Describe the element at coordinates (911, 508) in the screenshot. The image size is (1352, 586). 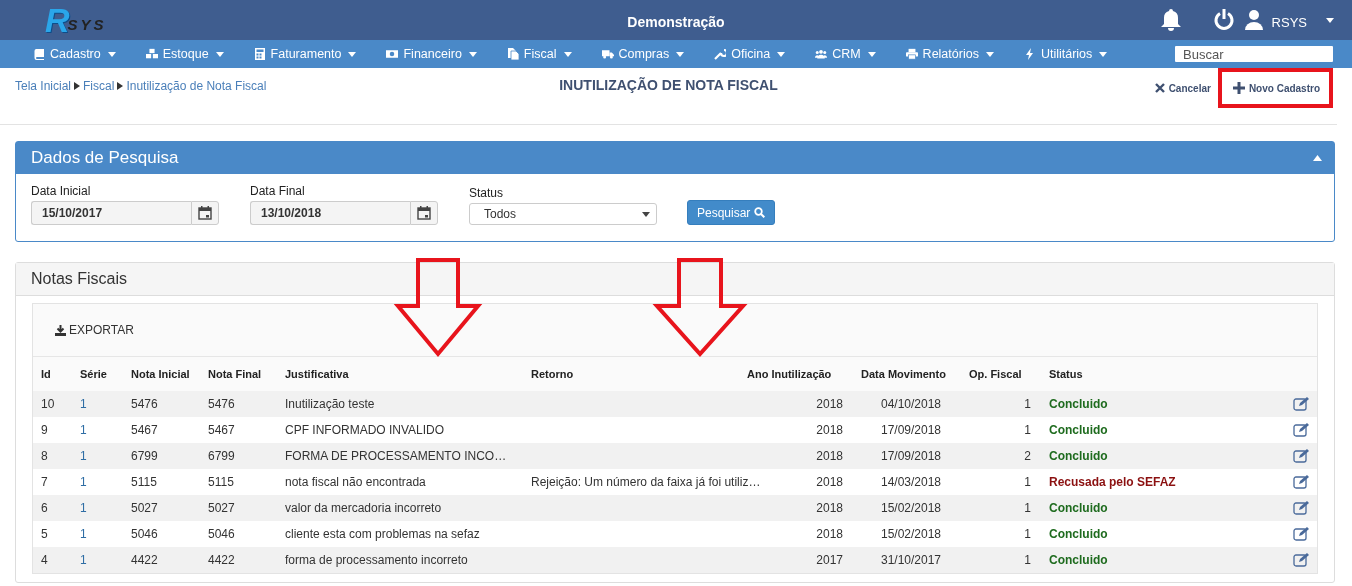
I see `table-cell: 15/02/2018` at that location.